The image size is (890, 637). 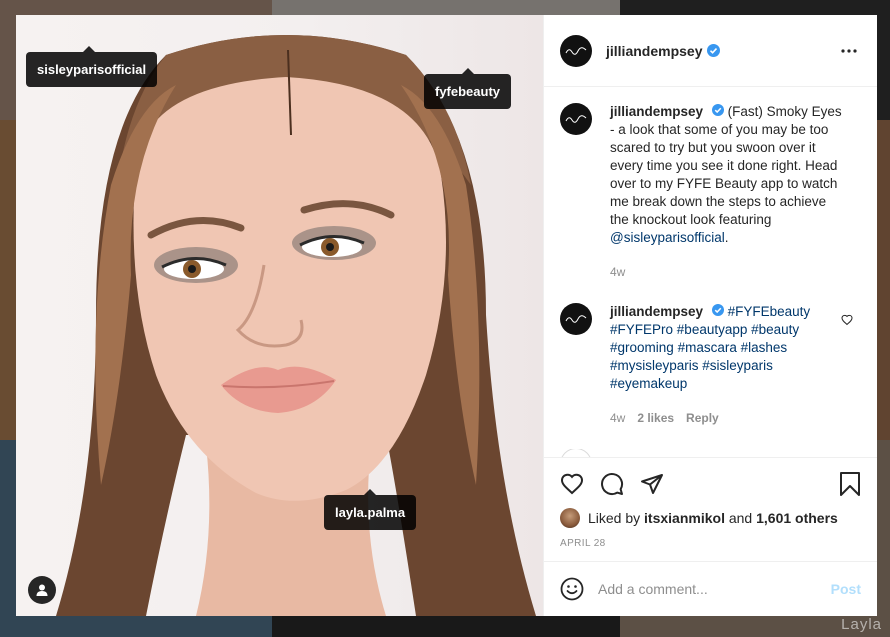 I want to click on share-button, so click(x=652, y=484).